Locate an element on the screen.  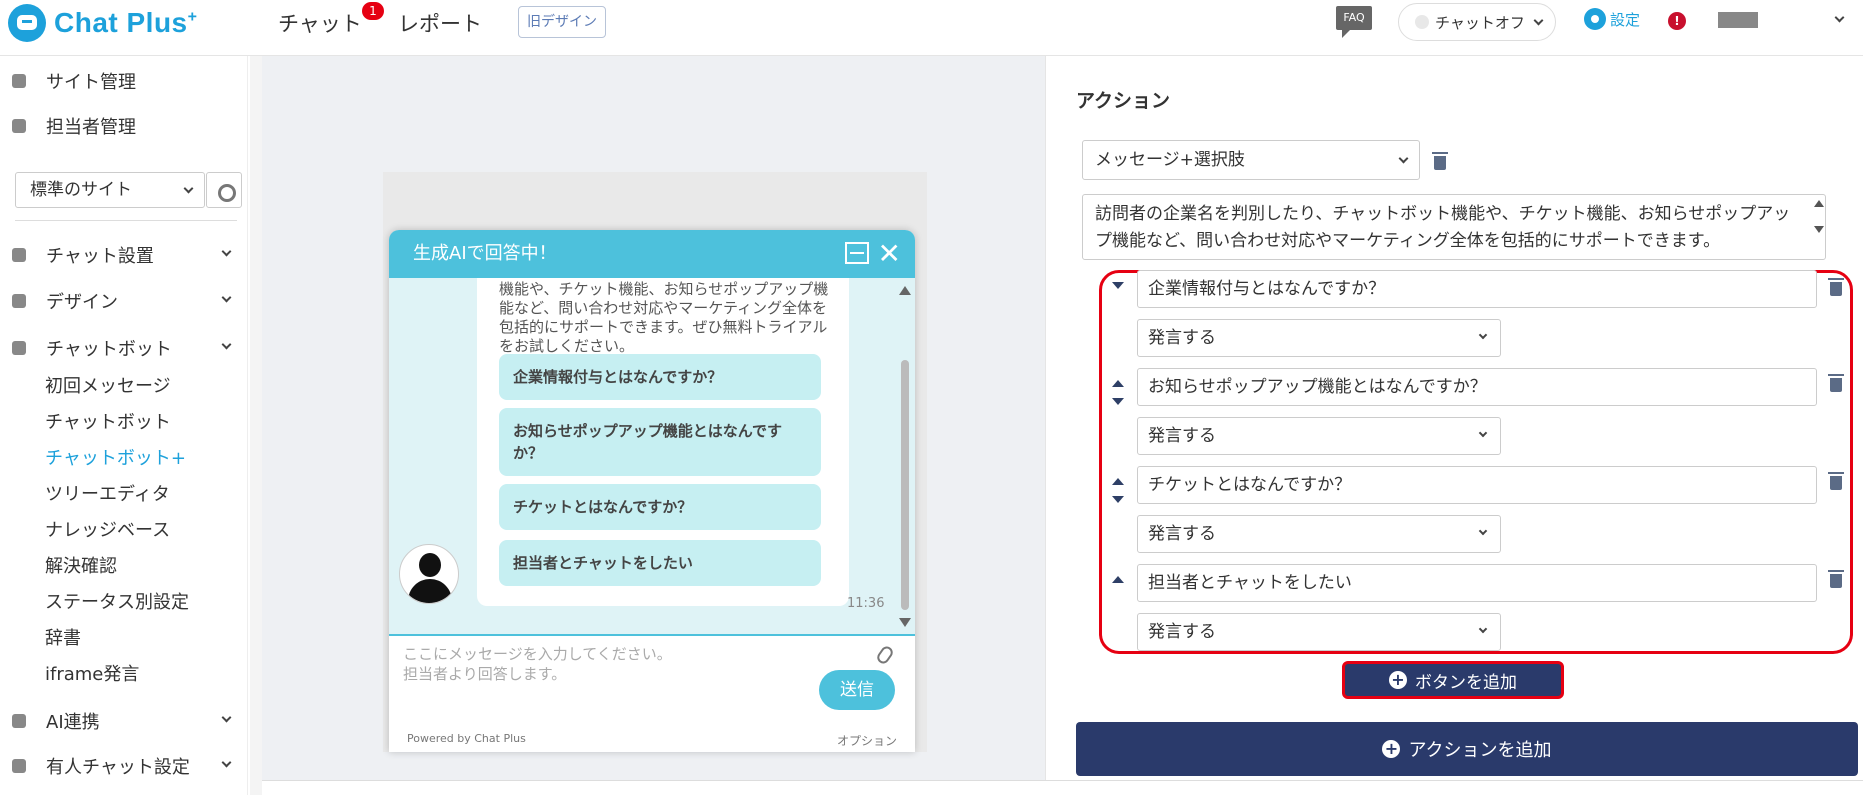
gears-icon is located at coordinates (19, 81).